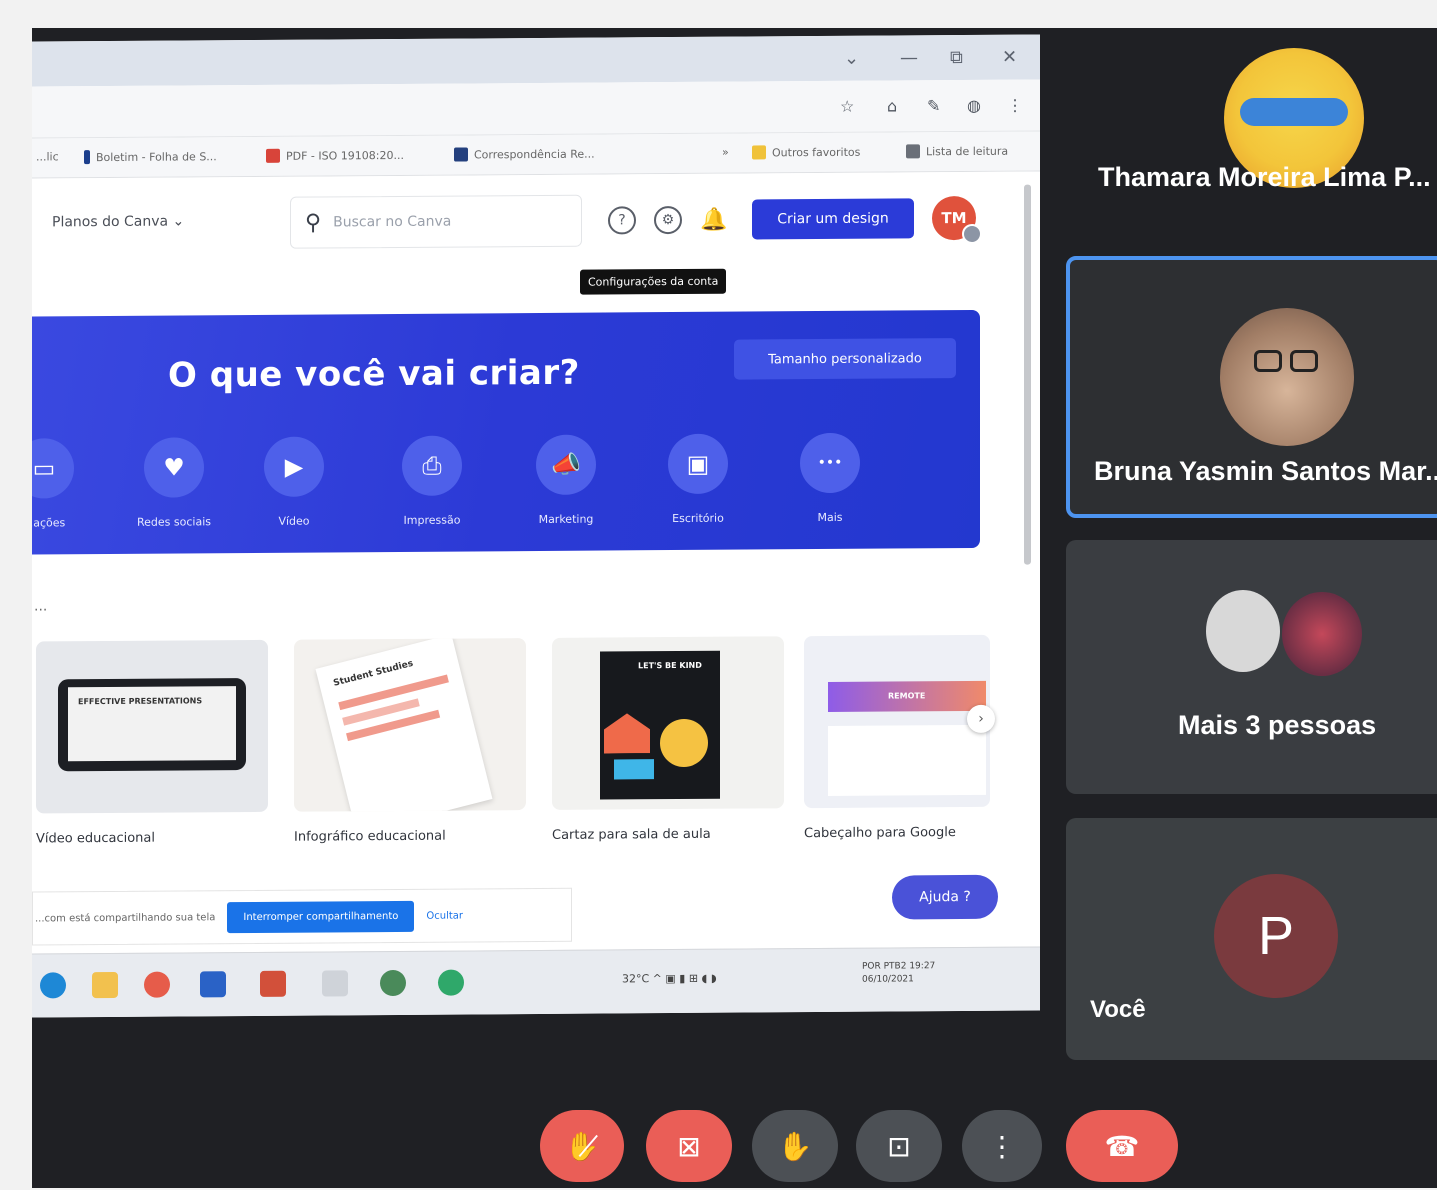 The image size is (1437, 1190). Describe the element at coordinates (321, 916) in the screenshot. I see `stop-sharing-button: Interromper compartilhamento` at that location.